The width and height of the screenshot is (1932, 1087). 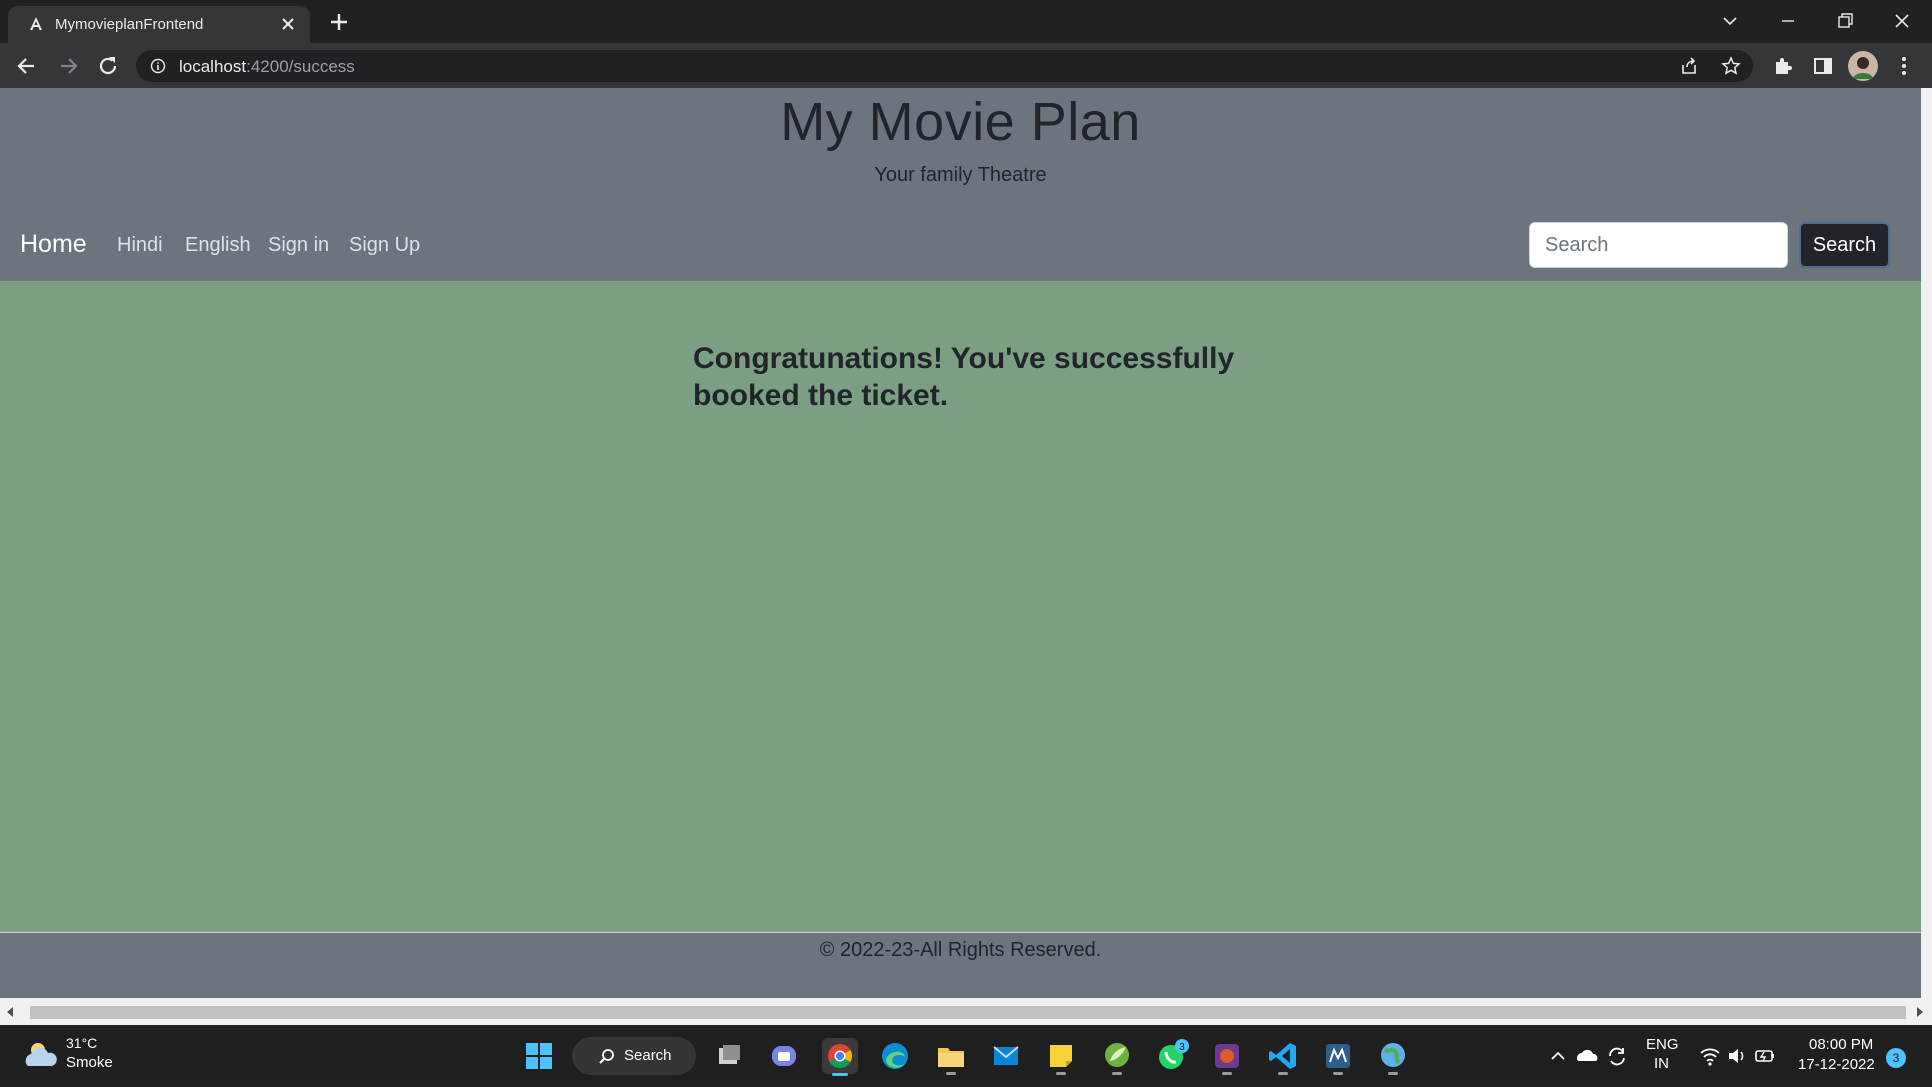 What do you see at coordinates (1117, 1056) in the screenshot?
I see `spring-tool-icon` at bounding box center [1117, 1056].